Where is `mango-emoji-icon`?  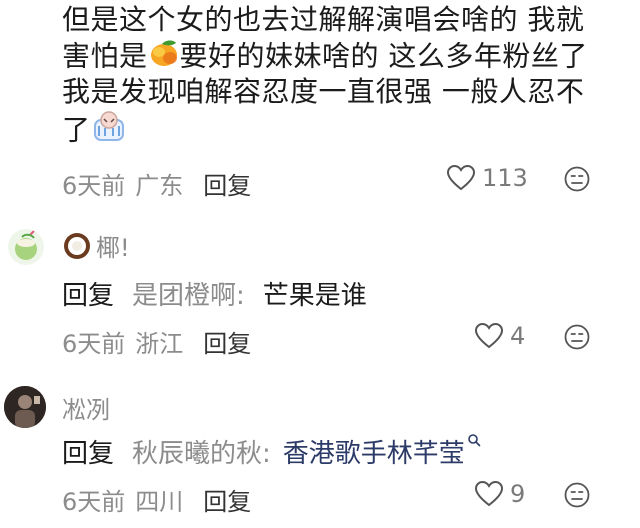 mango-emoji-icon is located at coordinates (164, 57).